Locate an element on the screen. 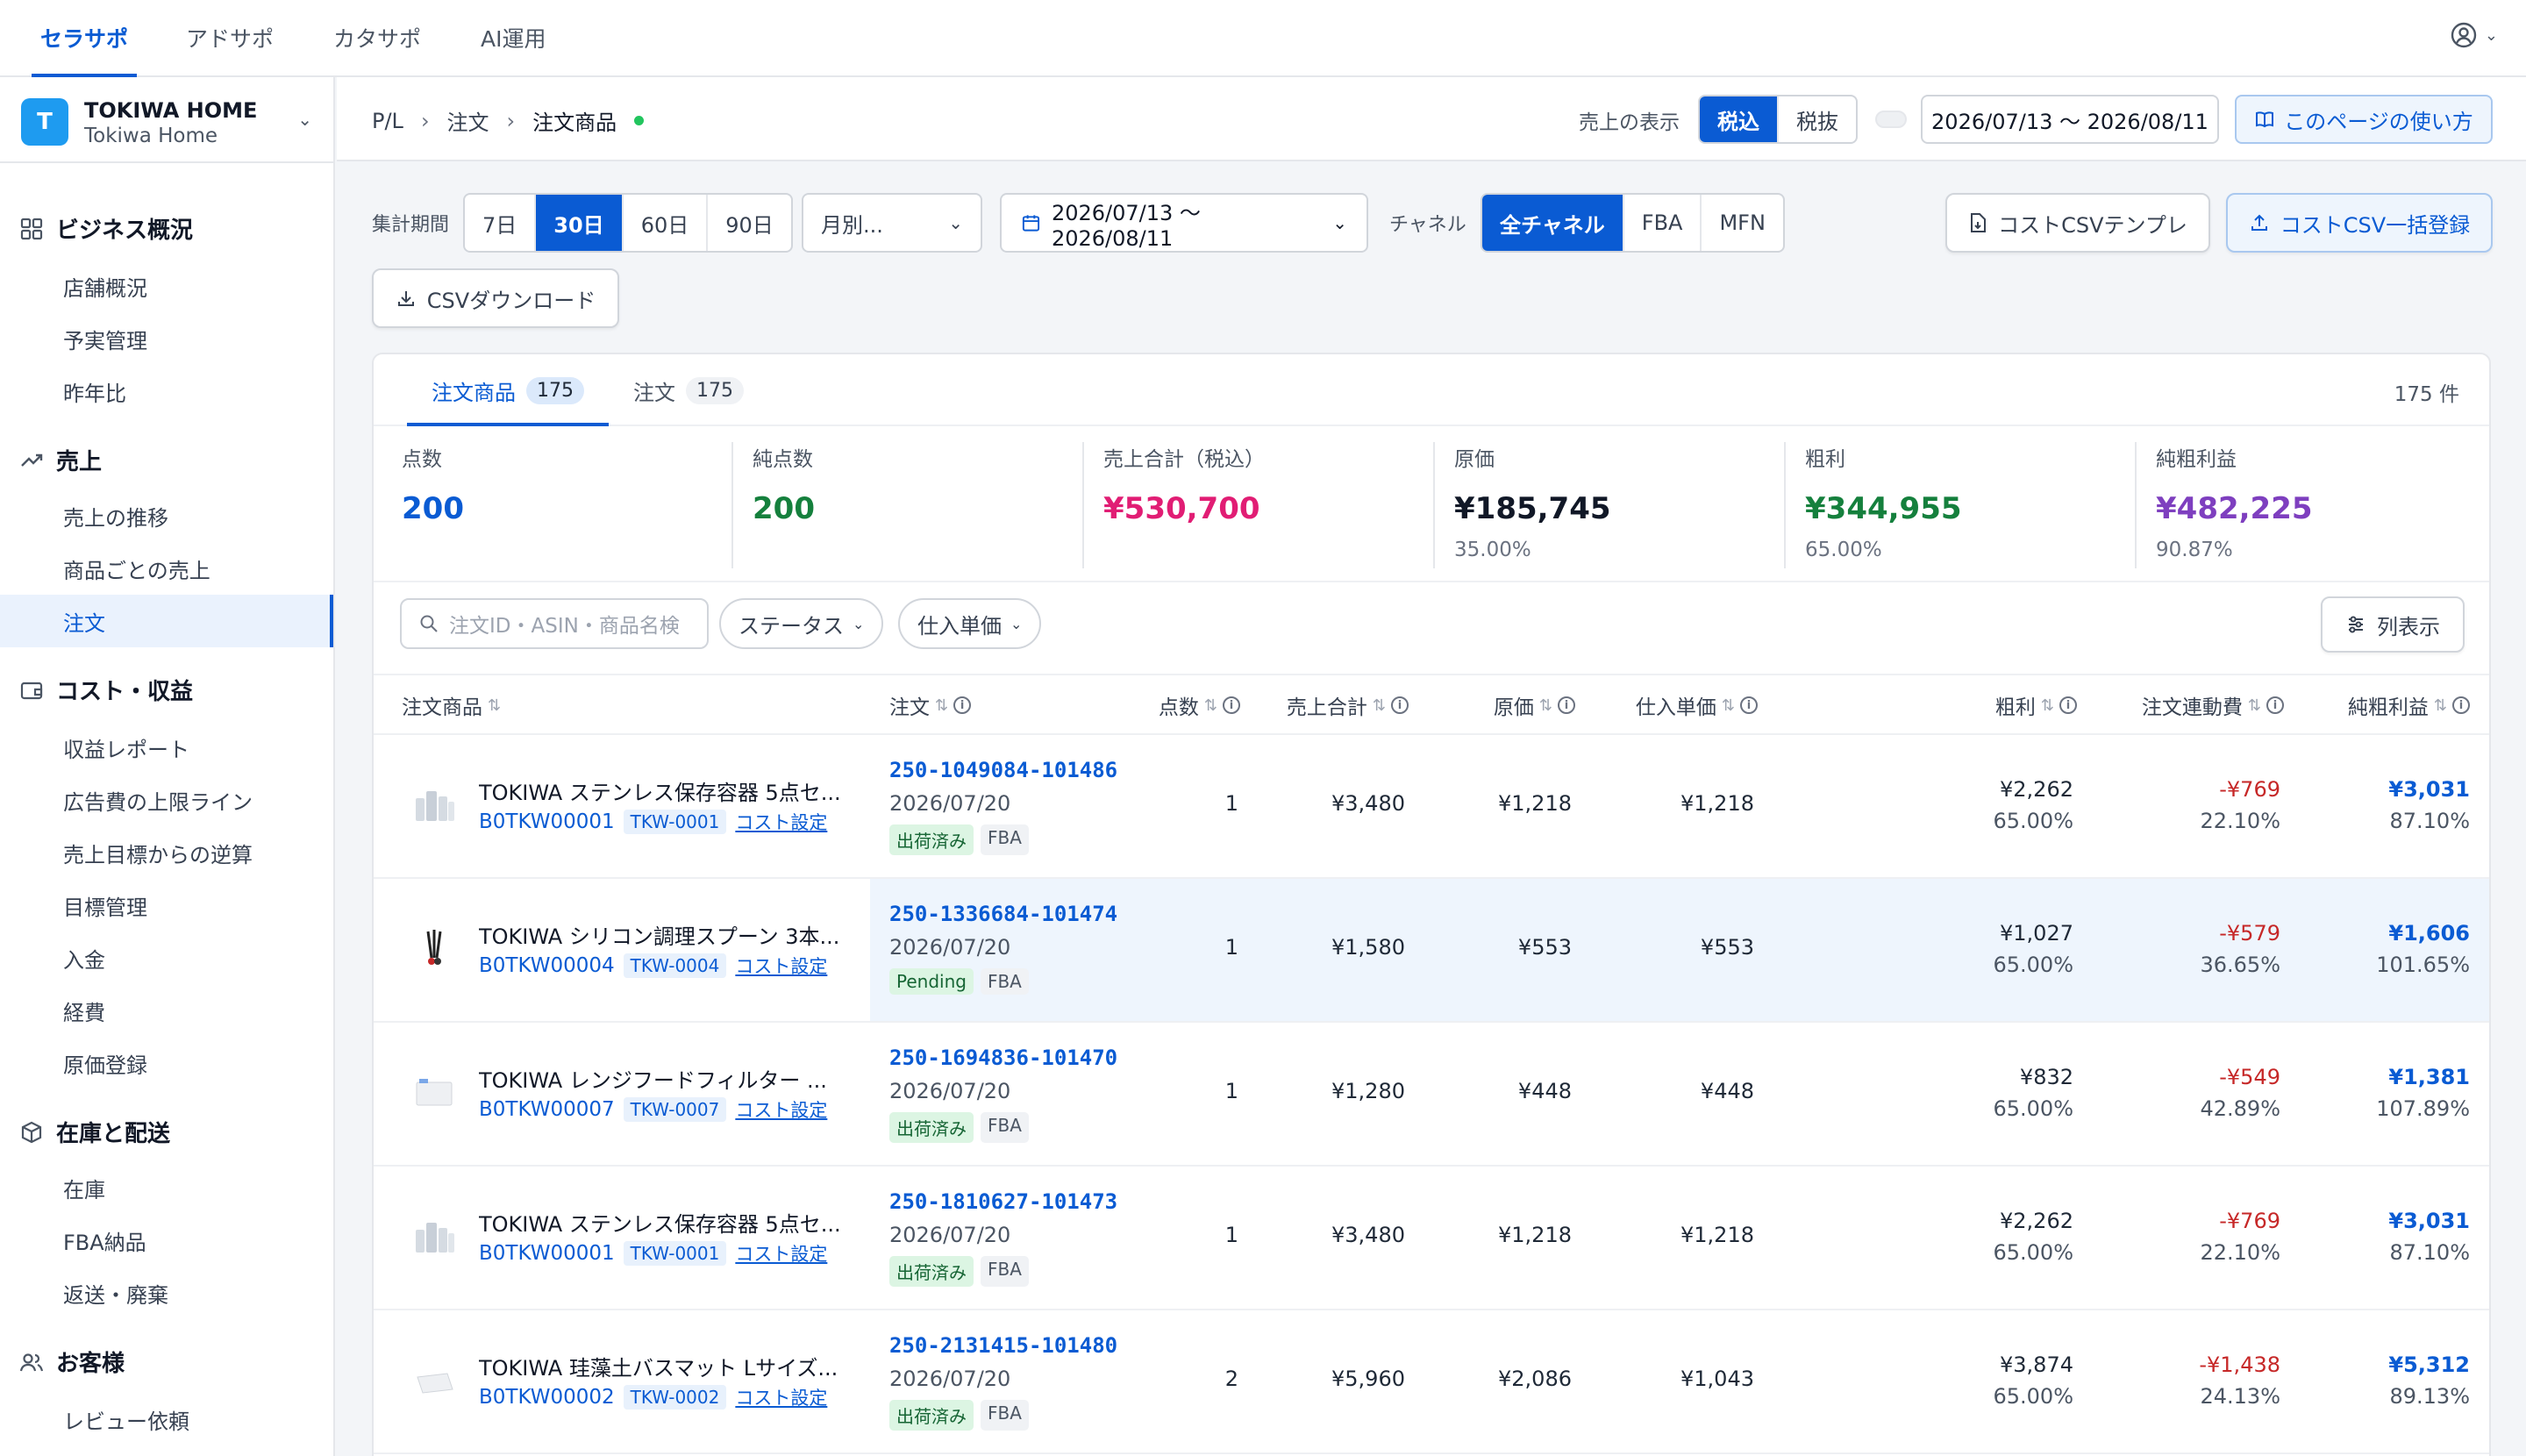 The image size is (2526, 1456). col-quantity: 点数 ⇅ i is located at coordinates (1199, 705).